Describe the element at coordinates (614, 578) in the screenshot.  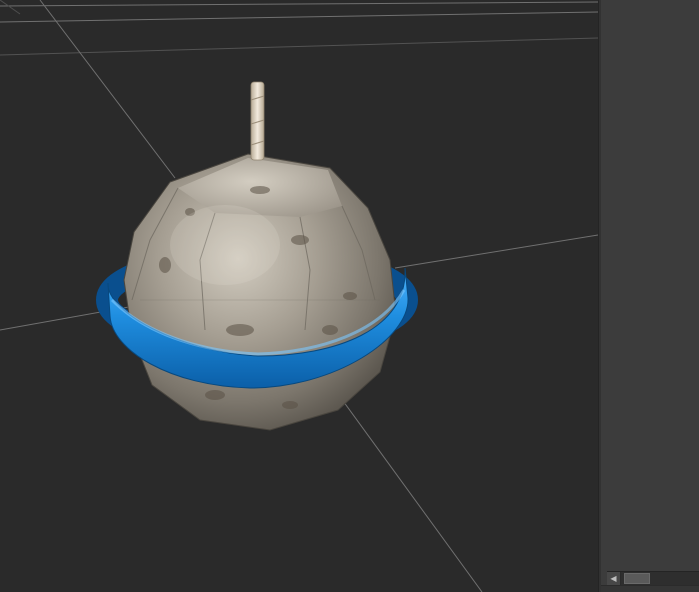
I see `scroll-left-arrow-icon: ◀` at that location.